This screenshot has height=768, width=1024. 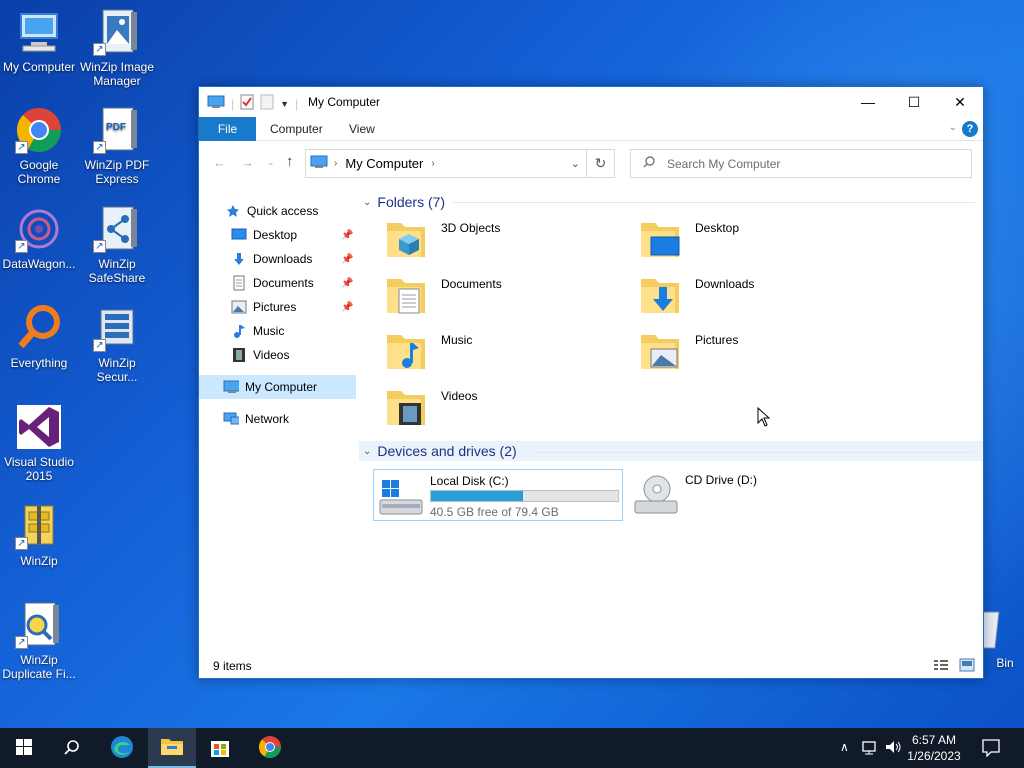 I want to click on customize-toolbar-icon: ▼, so click(x=284, y=104).